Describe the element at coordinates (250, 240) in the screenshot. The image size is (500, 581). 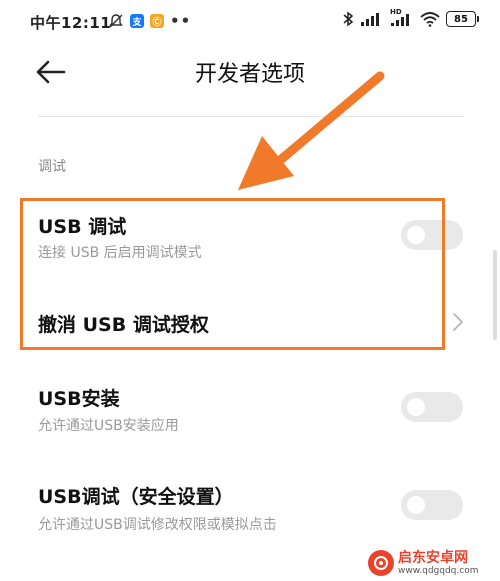
I see `setting-usb-debugging: USB 调试 连接 USB 后启用调试模式` at that location.